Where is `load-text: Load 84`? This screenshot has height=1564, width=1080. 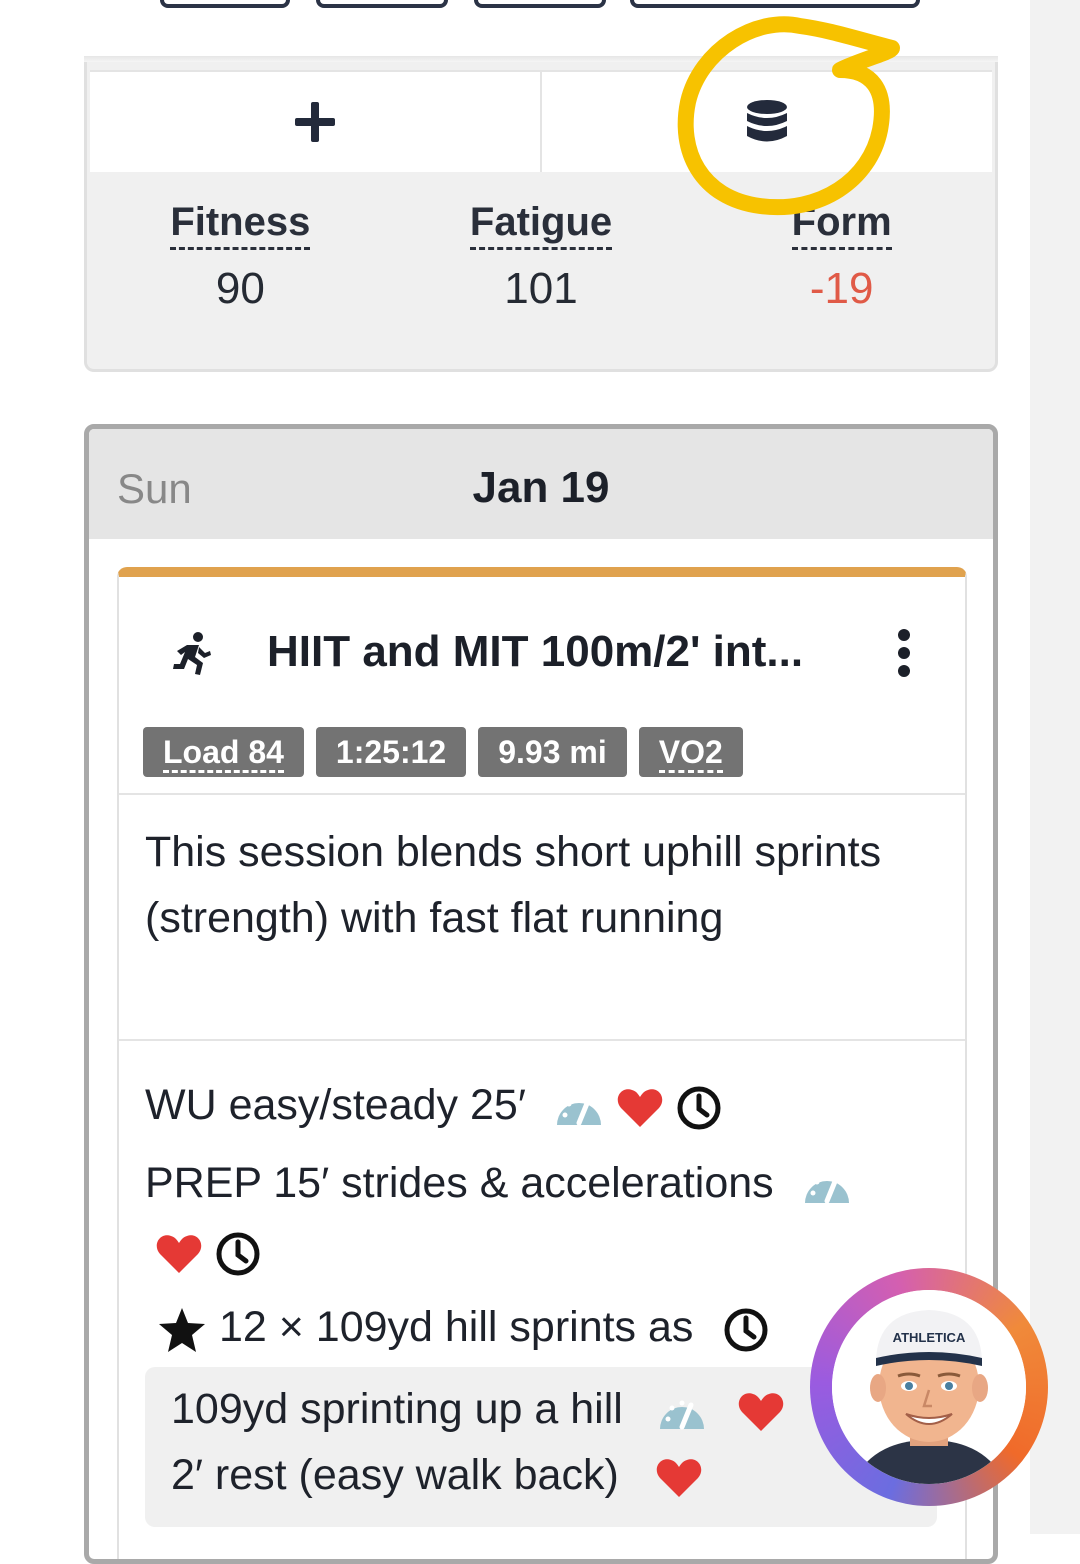
load-text: Load 84 is located at coordinates (223, 753).